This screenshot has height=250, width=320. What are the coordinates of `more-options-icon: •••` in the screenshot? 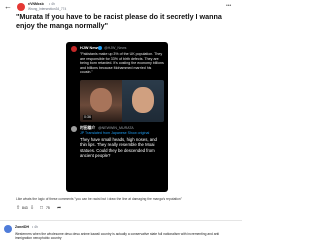 It's located at (228, 6).